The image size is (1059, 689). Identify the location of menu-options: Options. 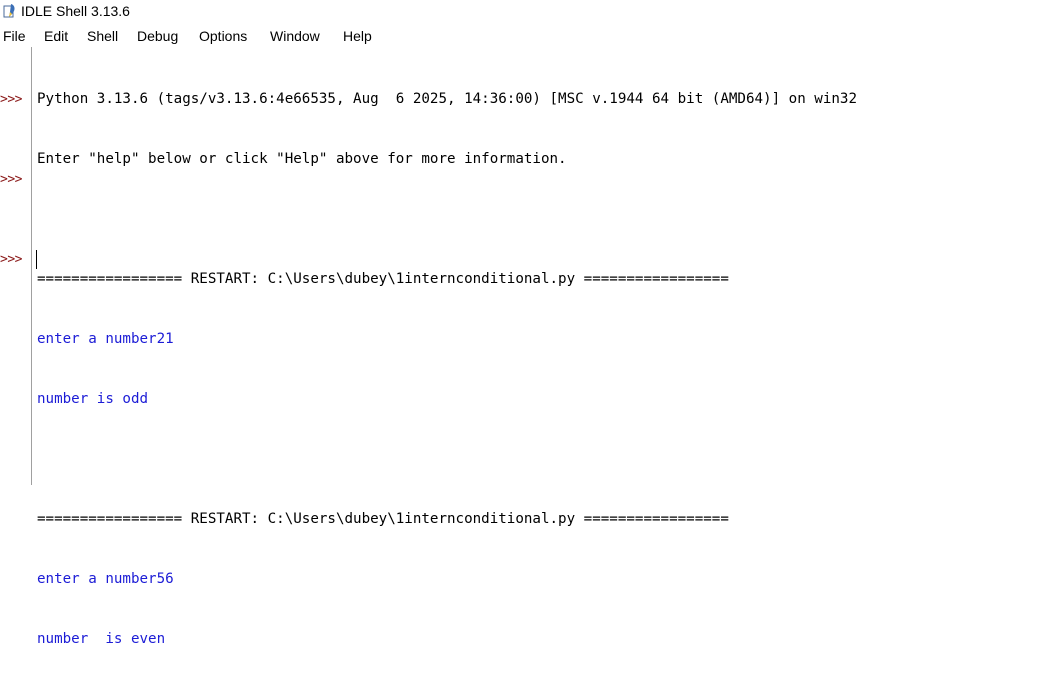
(223, 36).